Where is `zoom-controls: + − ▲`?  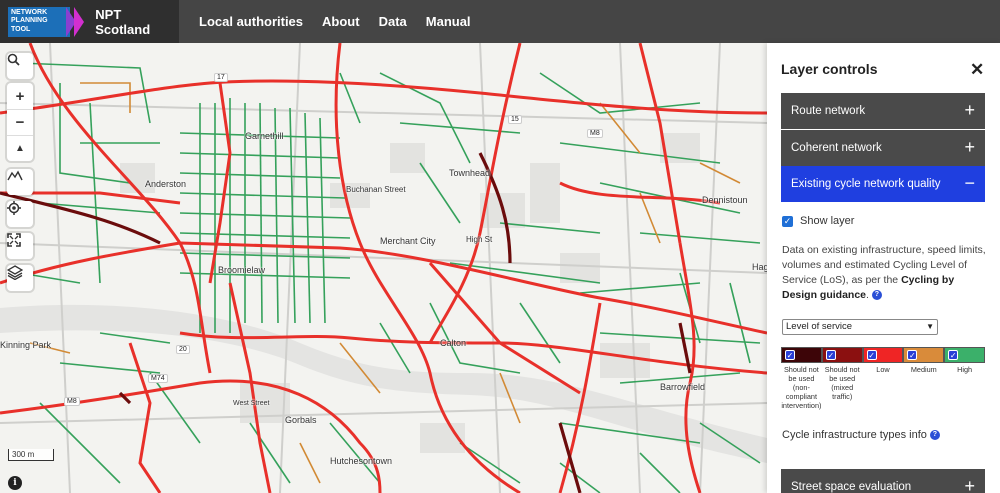
zoom-controls: + − ▲ is located at coordinates (20, 122).